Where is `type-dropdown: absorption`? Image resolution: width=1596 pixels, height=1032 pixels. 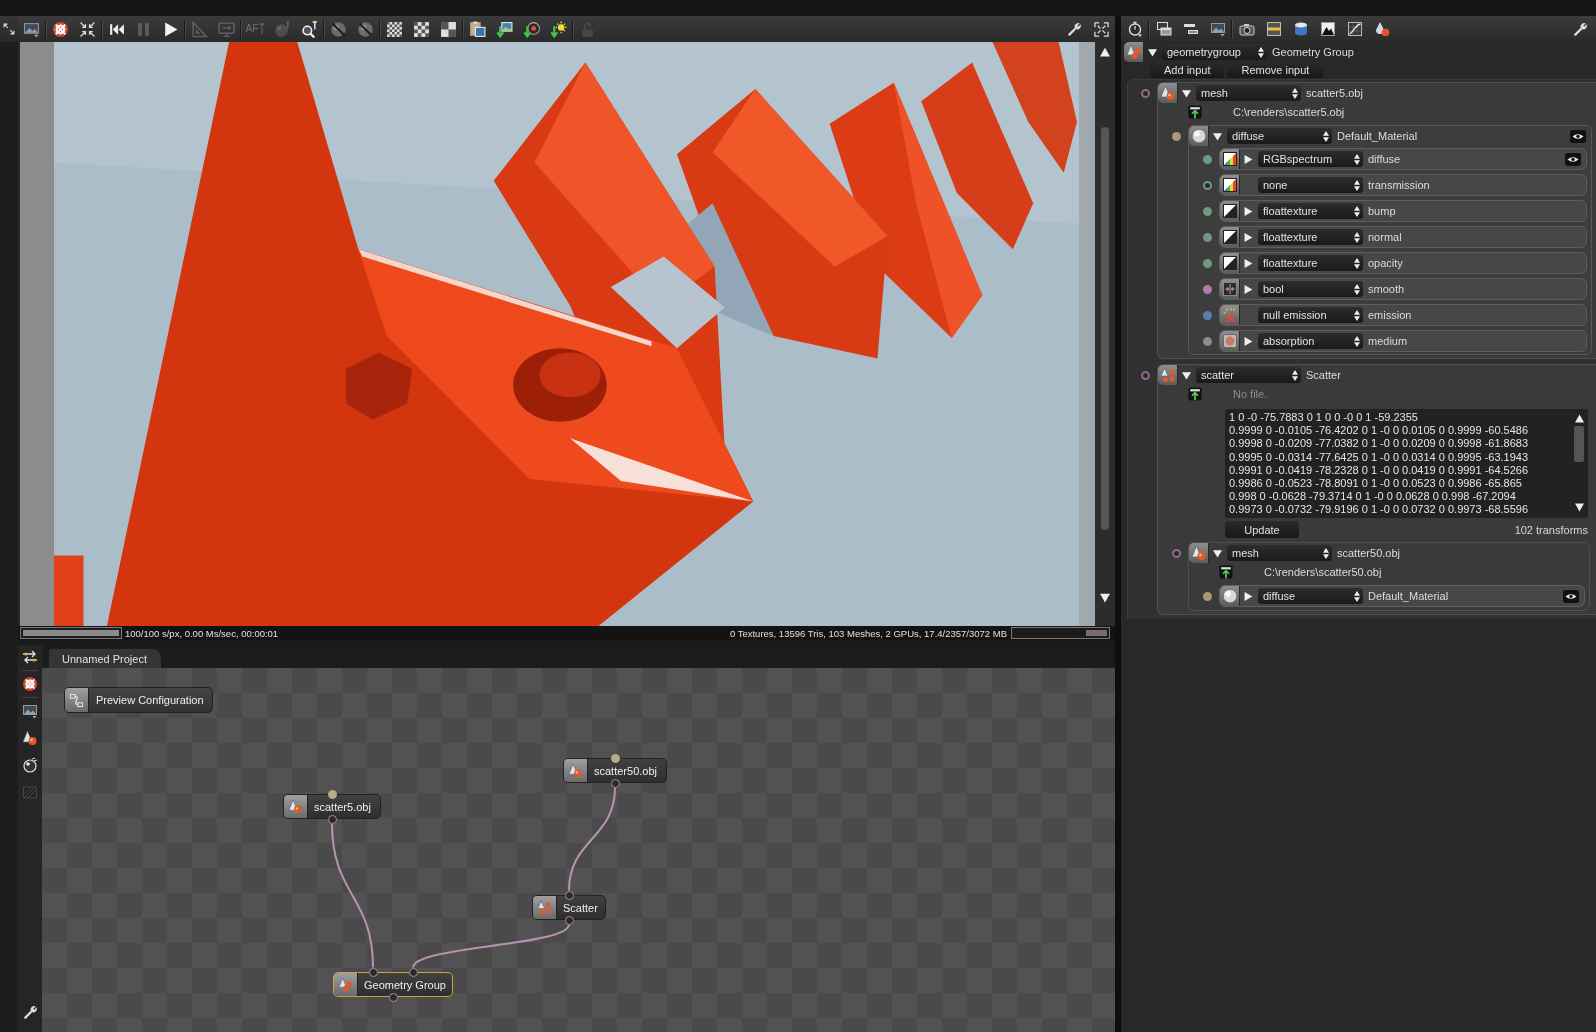 type-dropdown: absorption is located at coordinates (1310, 341).